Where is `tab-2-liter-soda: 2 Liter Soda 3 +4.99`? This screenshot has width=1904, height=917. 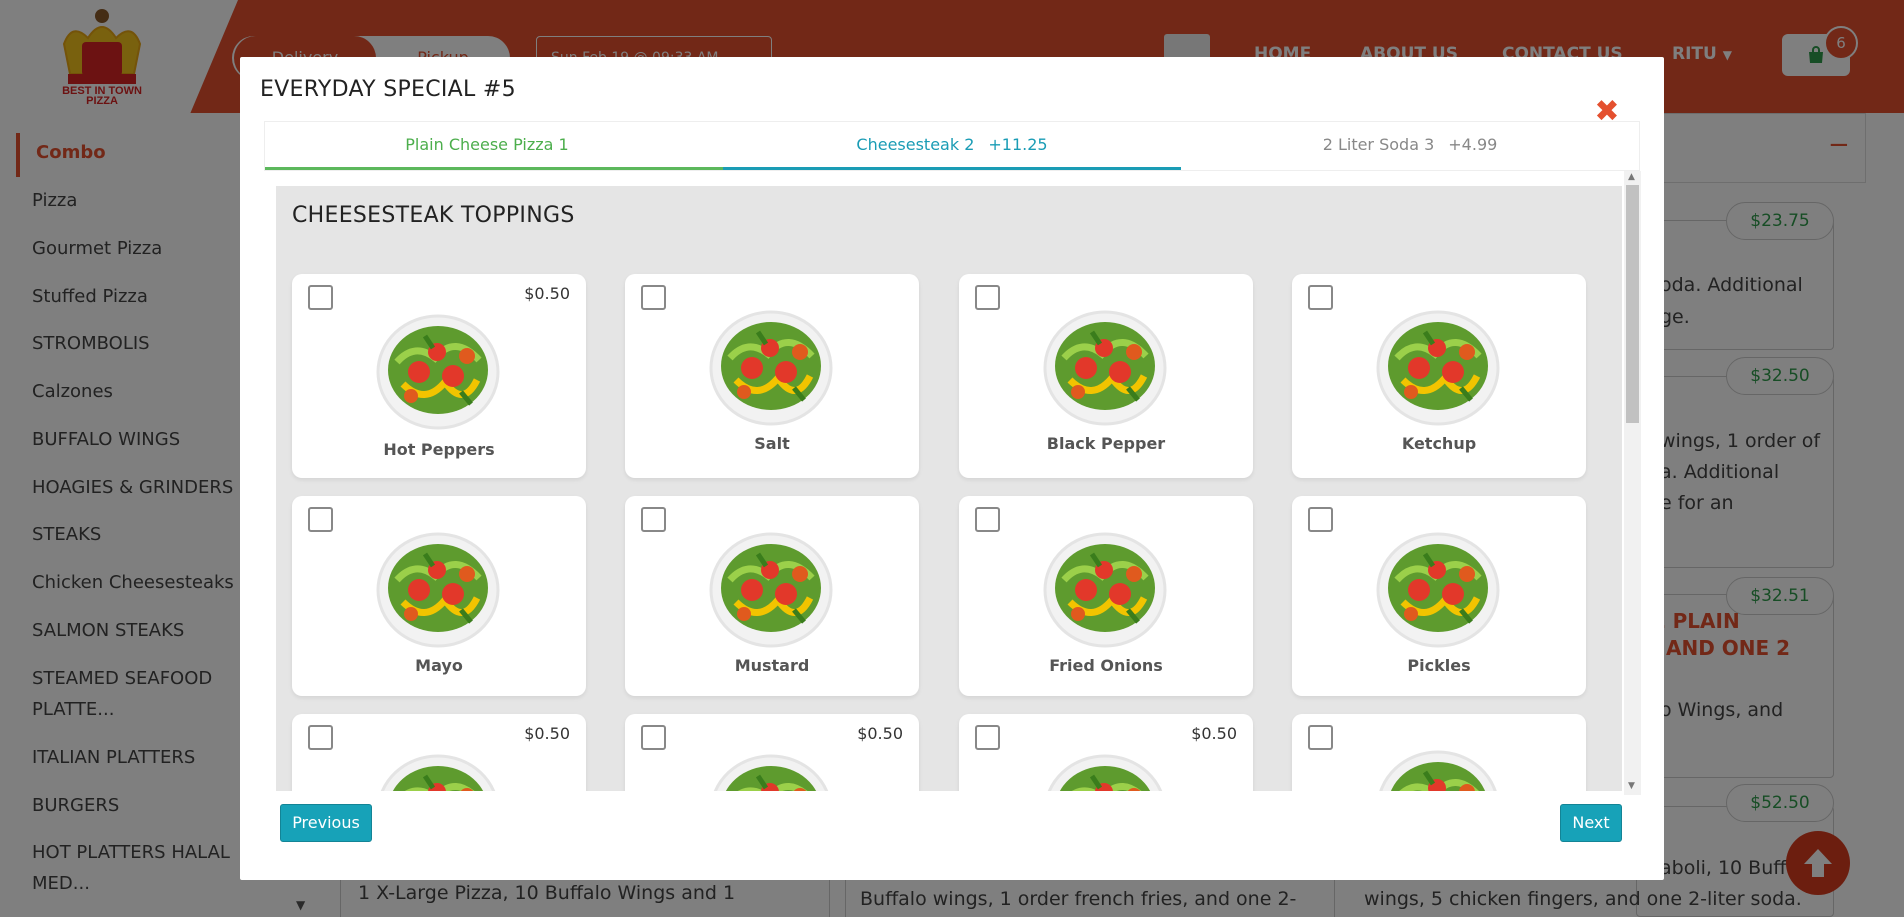 tab-2-liter-soda: 2 Liter Soda 3 +4.99 is located at coordinates (1410, 146).